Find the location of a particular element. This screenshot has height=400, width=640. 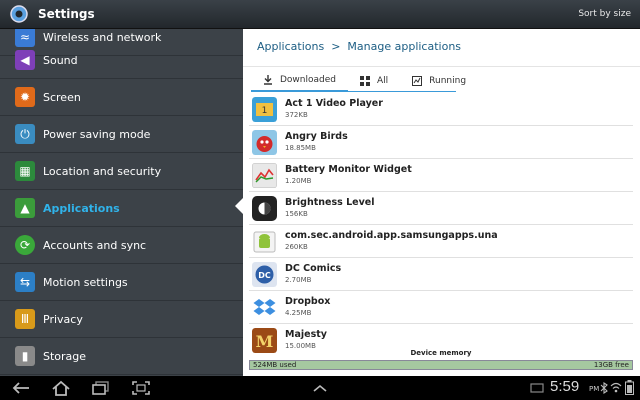

sidebar-item-label: Motion settings is located at coordinates (85, 282).